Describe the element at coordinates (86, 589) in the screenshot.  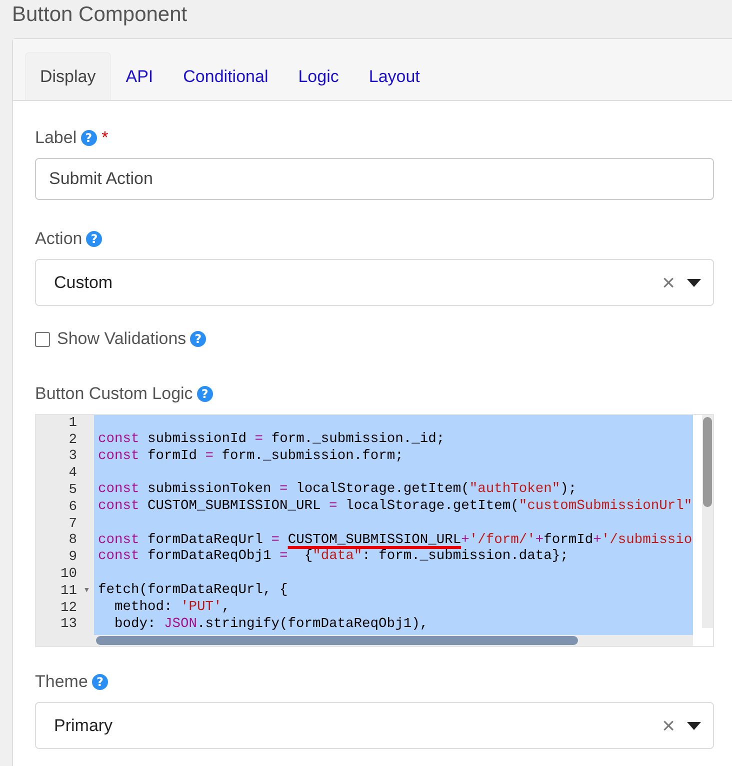
I see `fold-icon: ▾` at that location.